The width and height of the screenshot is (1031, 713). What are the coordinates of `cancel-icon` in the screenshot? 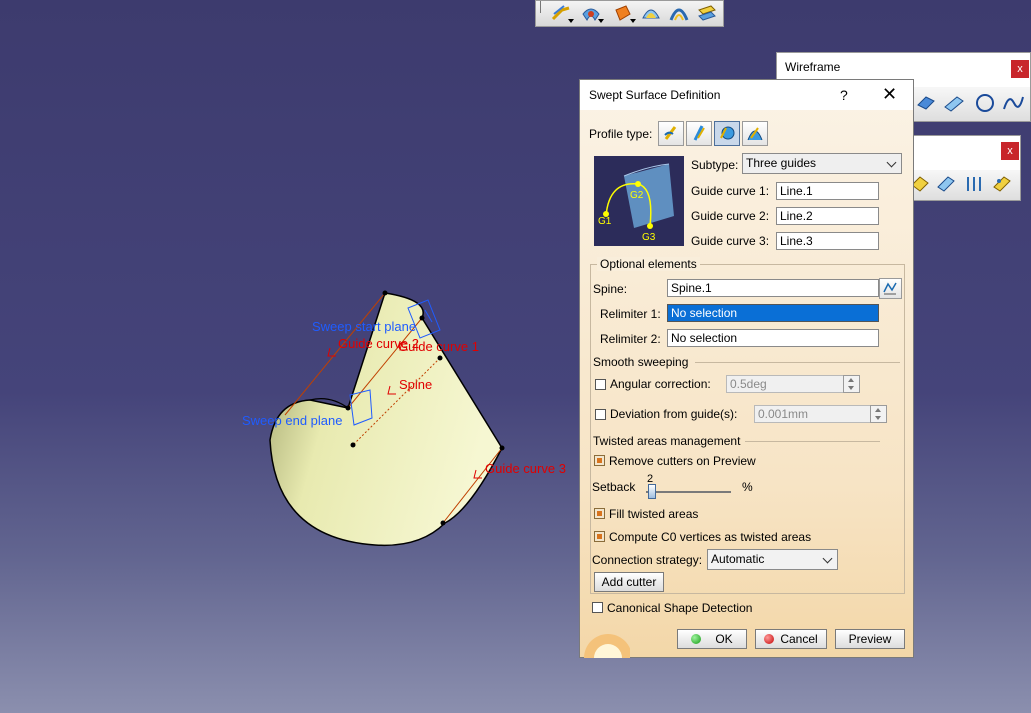 It's located at (769, 639).